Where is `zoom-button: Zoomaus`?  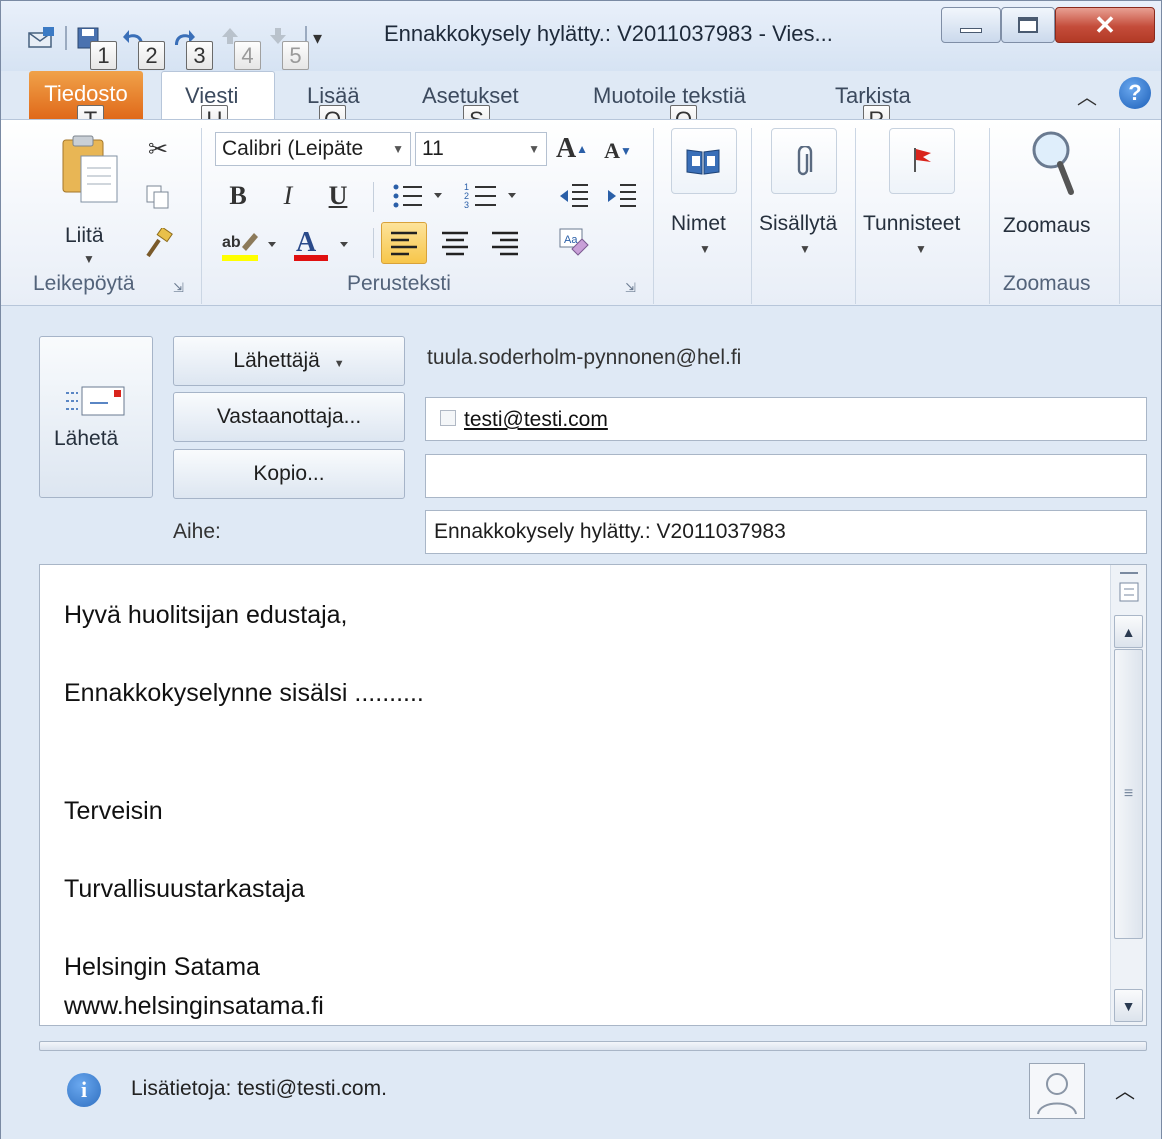
zoom-button: Zoomaus is located at coordinates (1055, 198).